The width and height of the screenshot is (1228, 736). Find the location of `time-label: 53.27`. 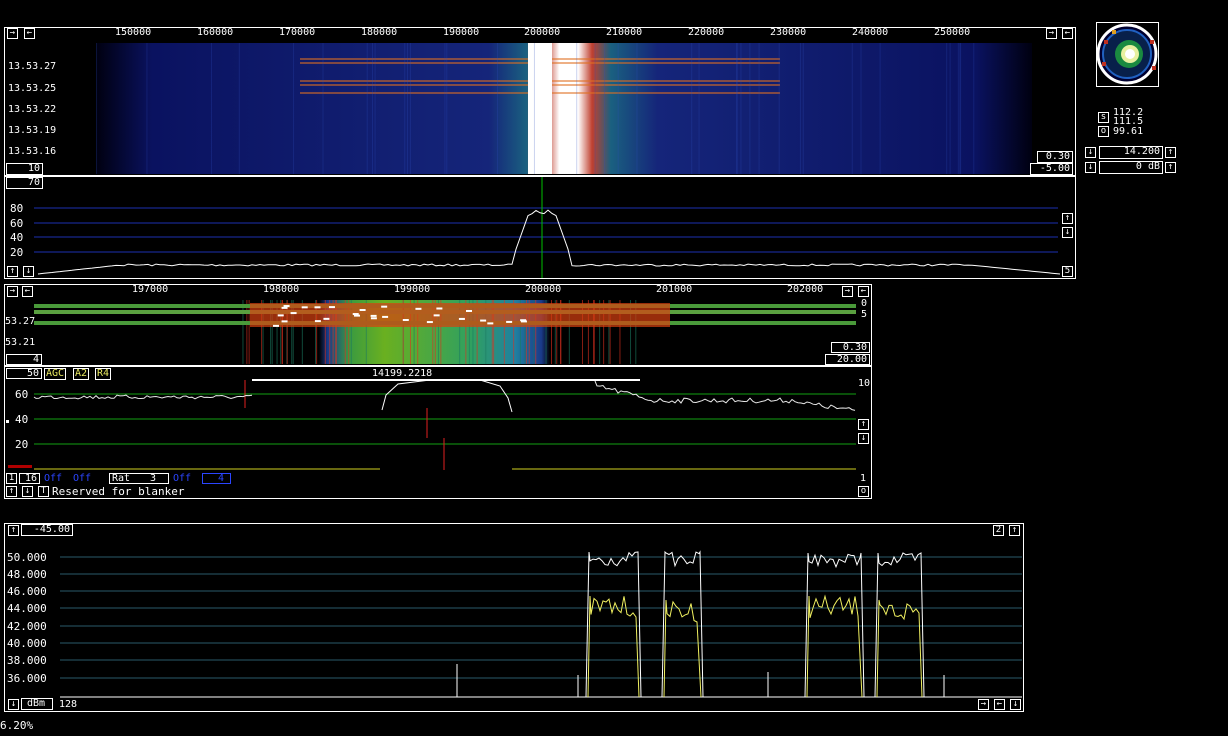

time-label: 53.27 is located at coordinates (20, 321).